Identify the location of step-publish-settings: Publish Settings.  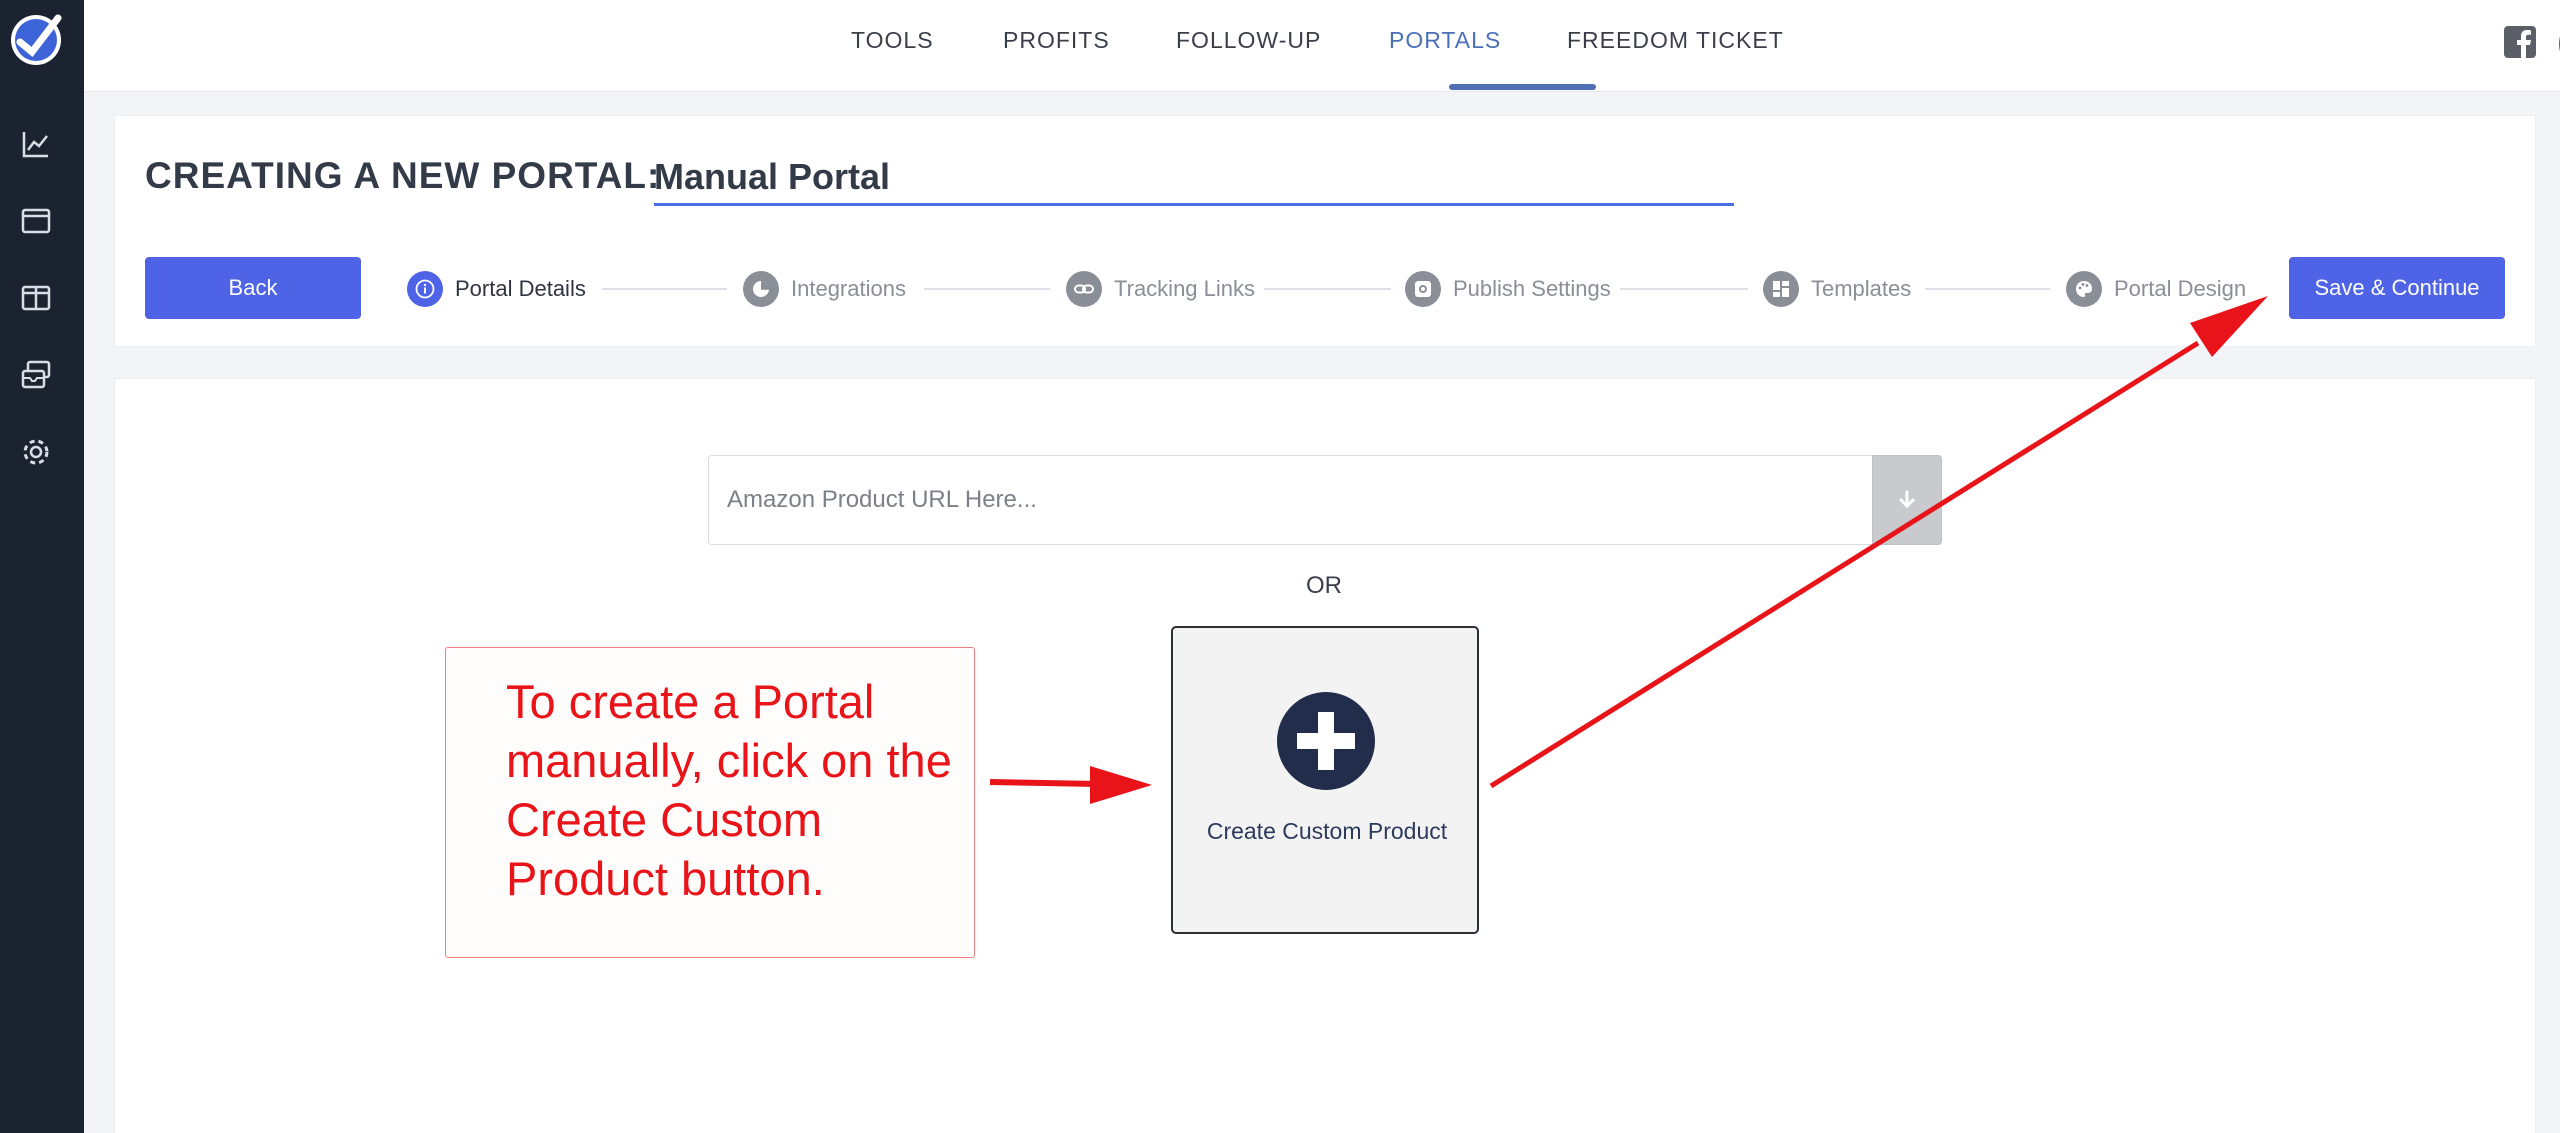
(1508, 289).